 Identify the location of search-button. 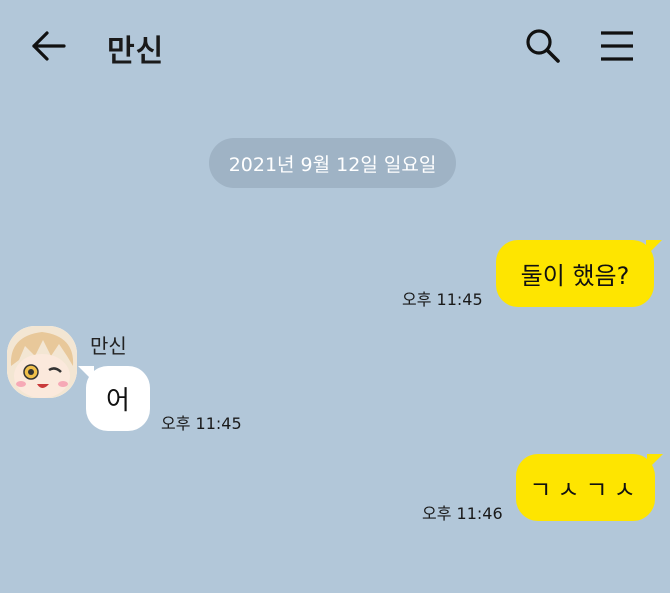
(543, 46).